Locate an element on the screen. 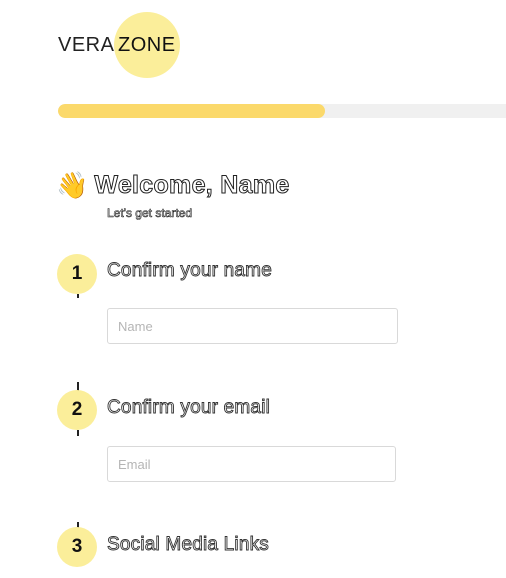 This screenshot has width=506, height=578. logo-text-vera: VERA is located at coordinates (86, 45).